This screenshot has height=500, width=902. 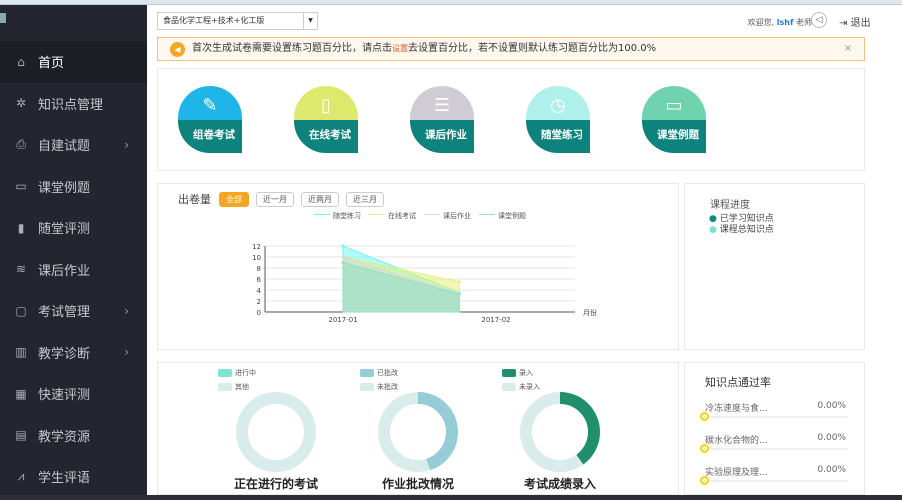 I want to click on close-icon: ×, so click(x=848, y=49).